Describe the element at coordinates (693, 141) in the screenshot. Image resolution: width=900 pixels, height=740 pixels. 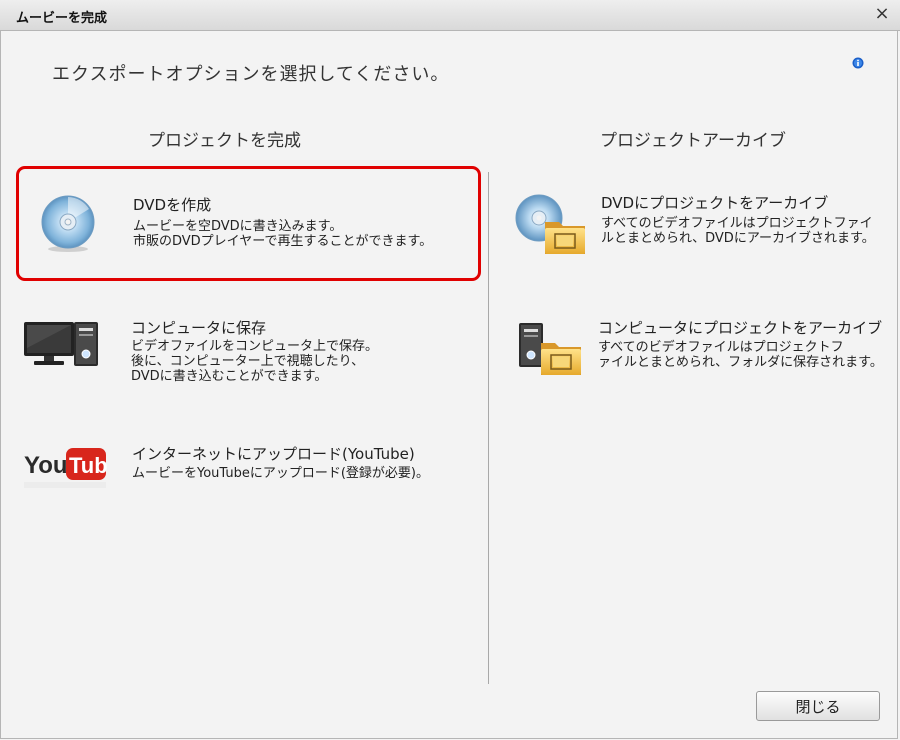
I see `project-archive-heading: プロジェクトアーカイブ` at that location.